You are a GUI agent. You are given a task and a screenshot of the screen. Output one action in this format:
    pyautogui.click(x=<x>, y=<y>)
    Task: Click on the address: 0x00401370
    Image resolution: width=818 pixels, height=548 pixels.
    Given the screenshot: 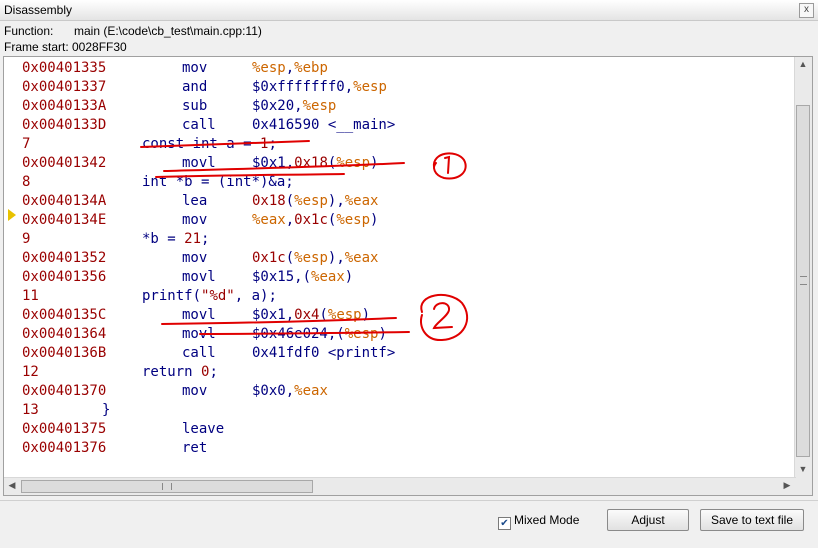 What is the action you would take?
    pyautogui.click(x=64, y=391)
    